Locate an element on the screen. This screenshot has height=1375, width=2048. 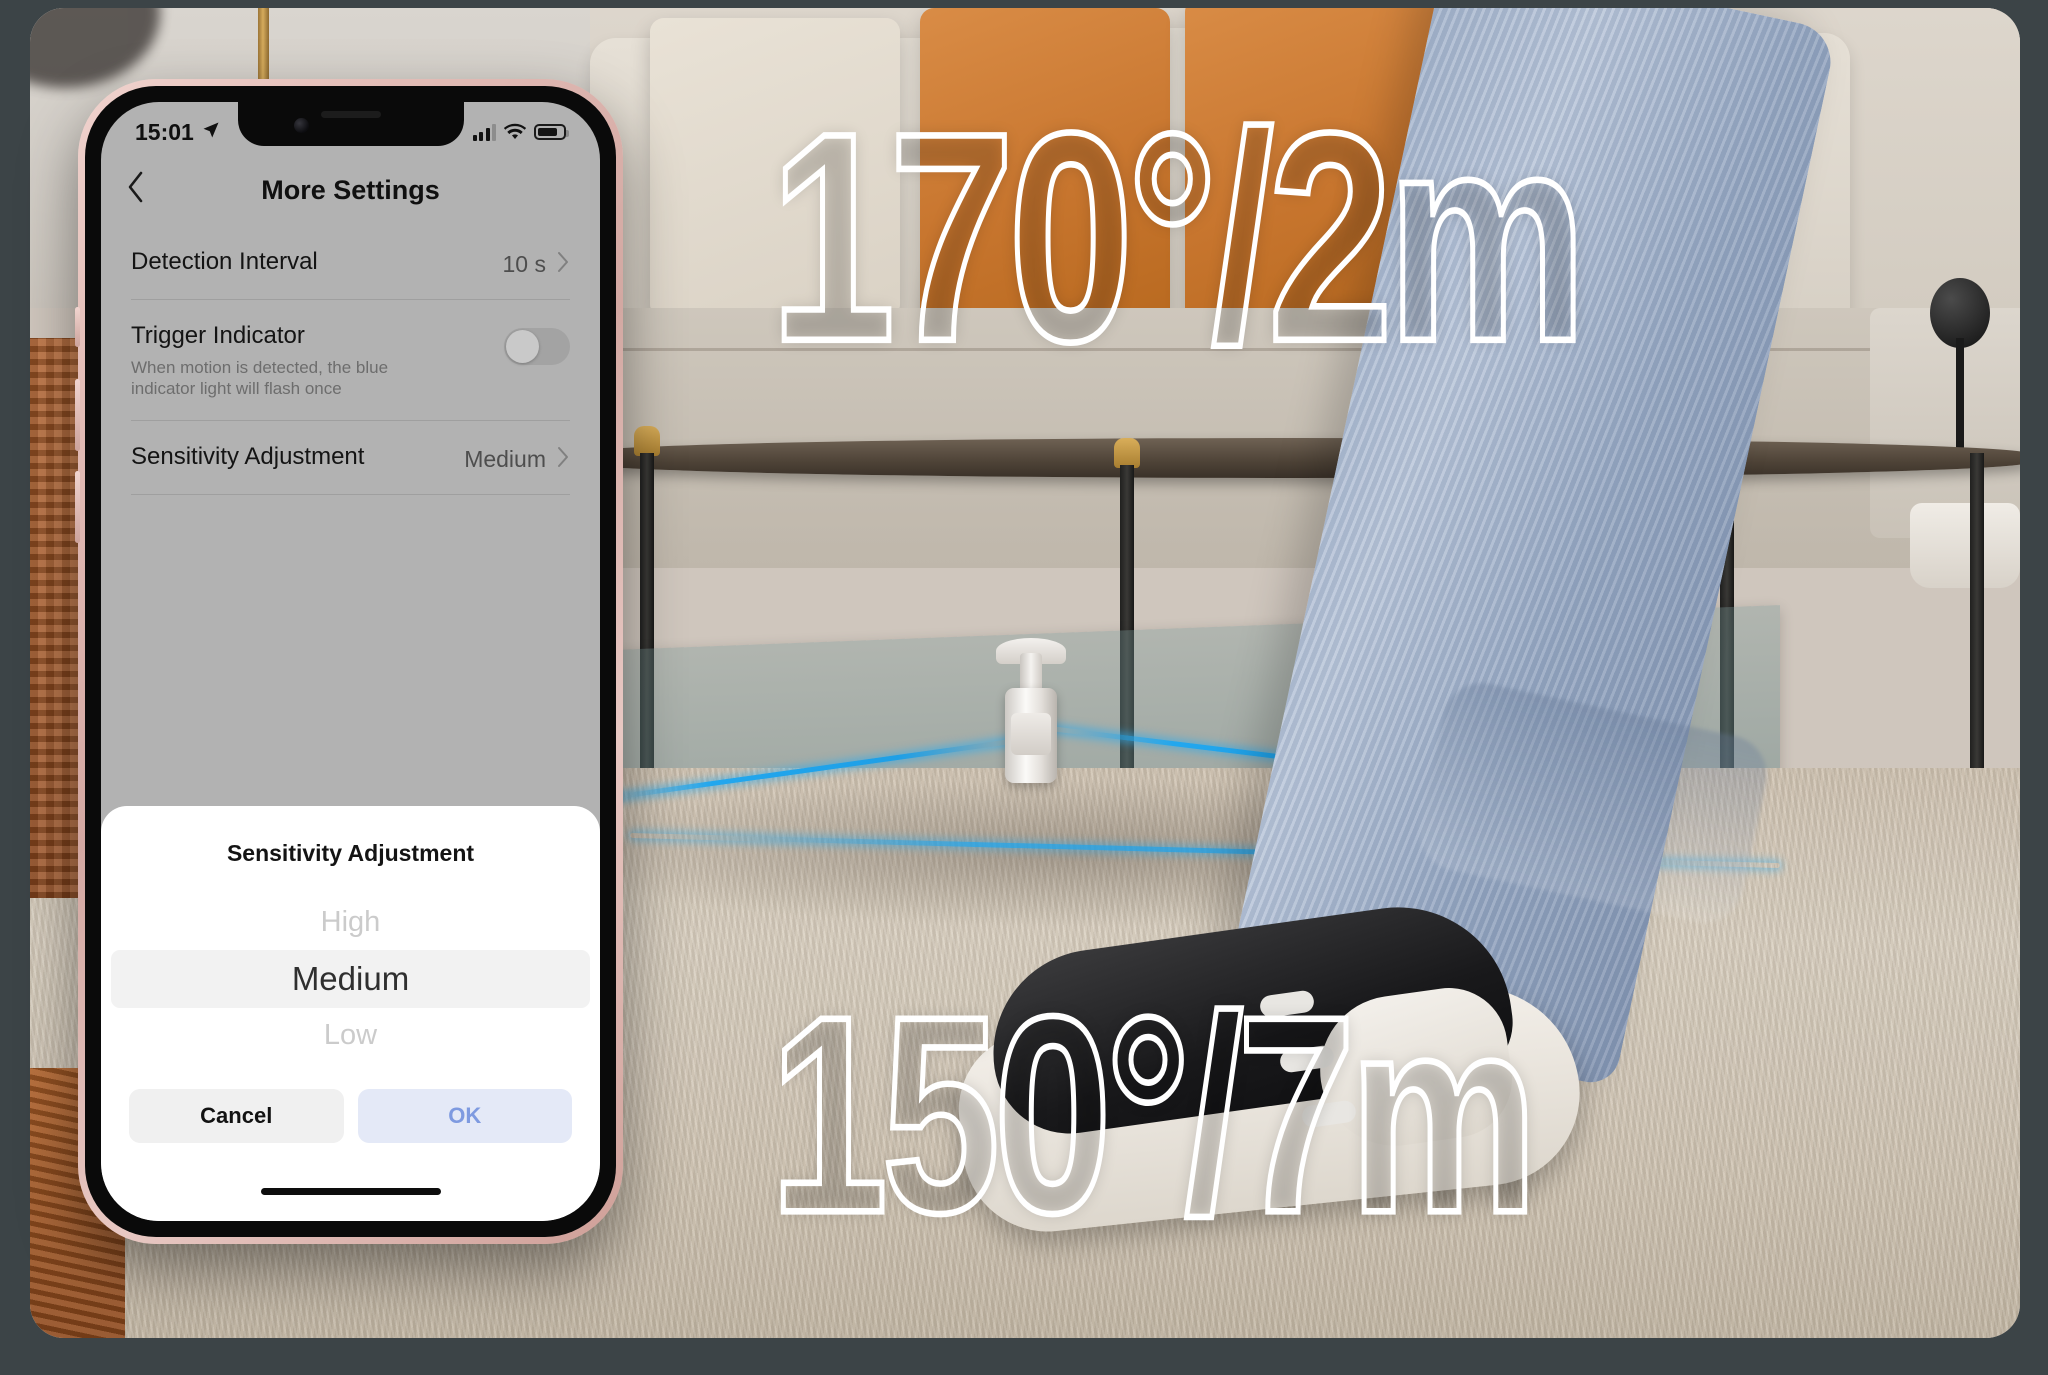
ok-button: OK is located at coordinates (464, 1116).